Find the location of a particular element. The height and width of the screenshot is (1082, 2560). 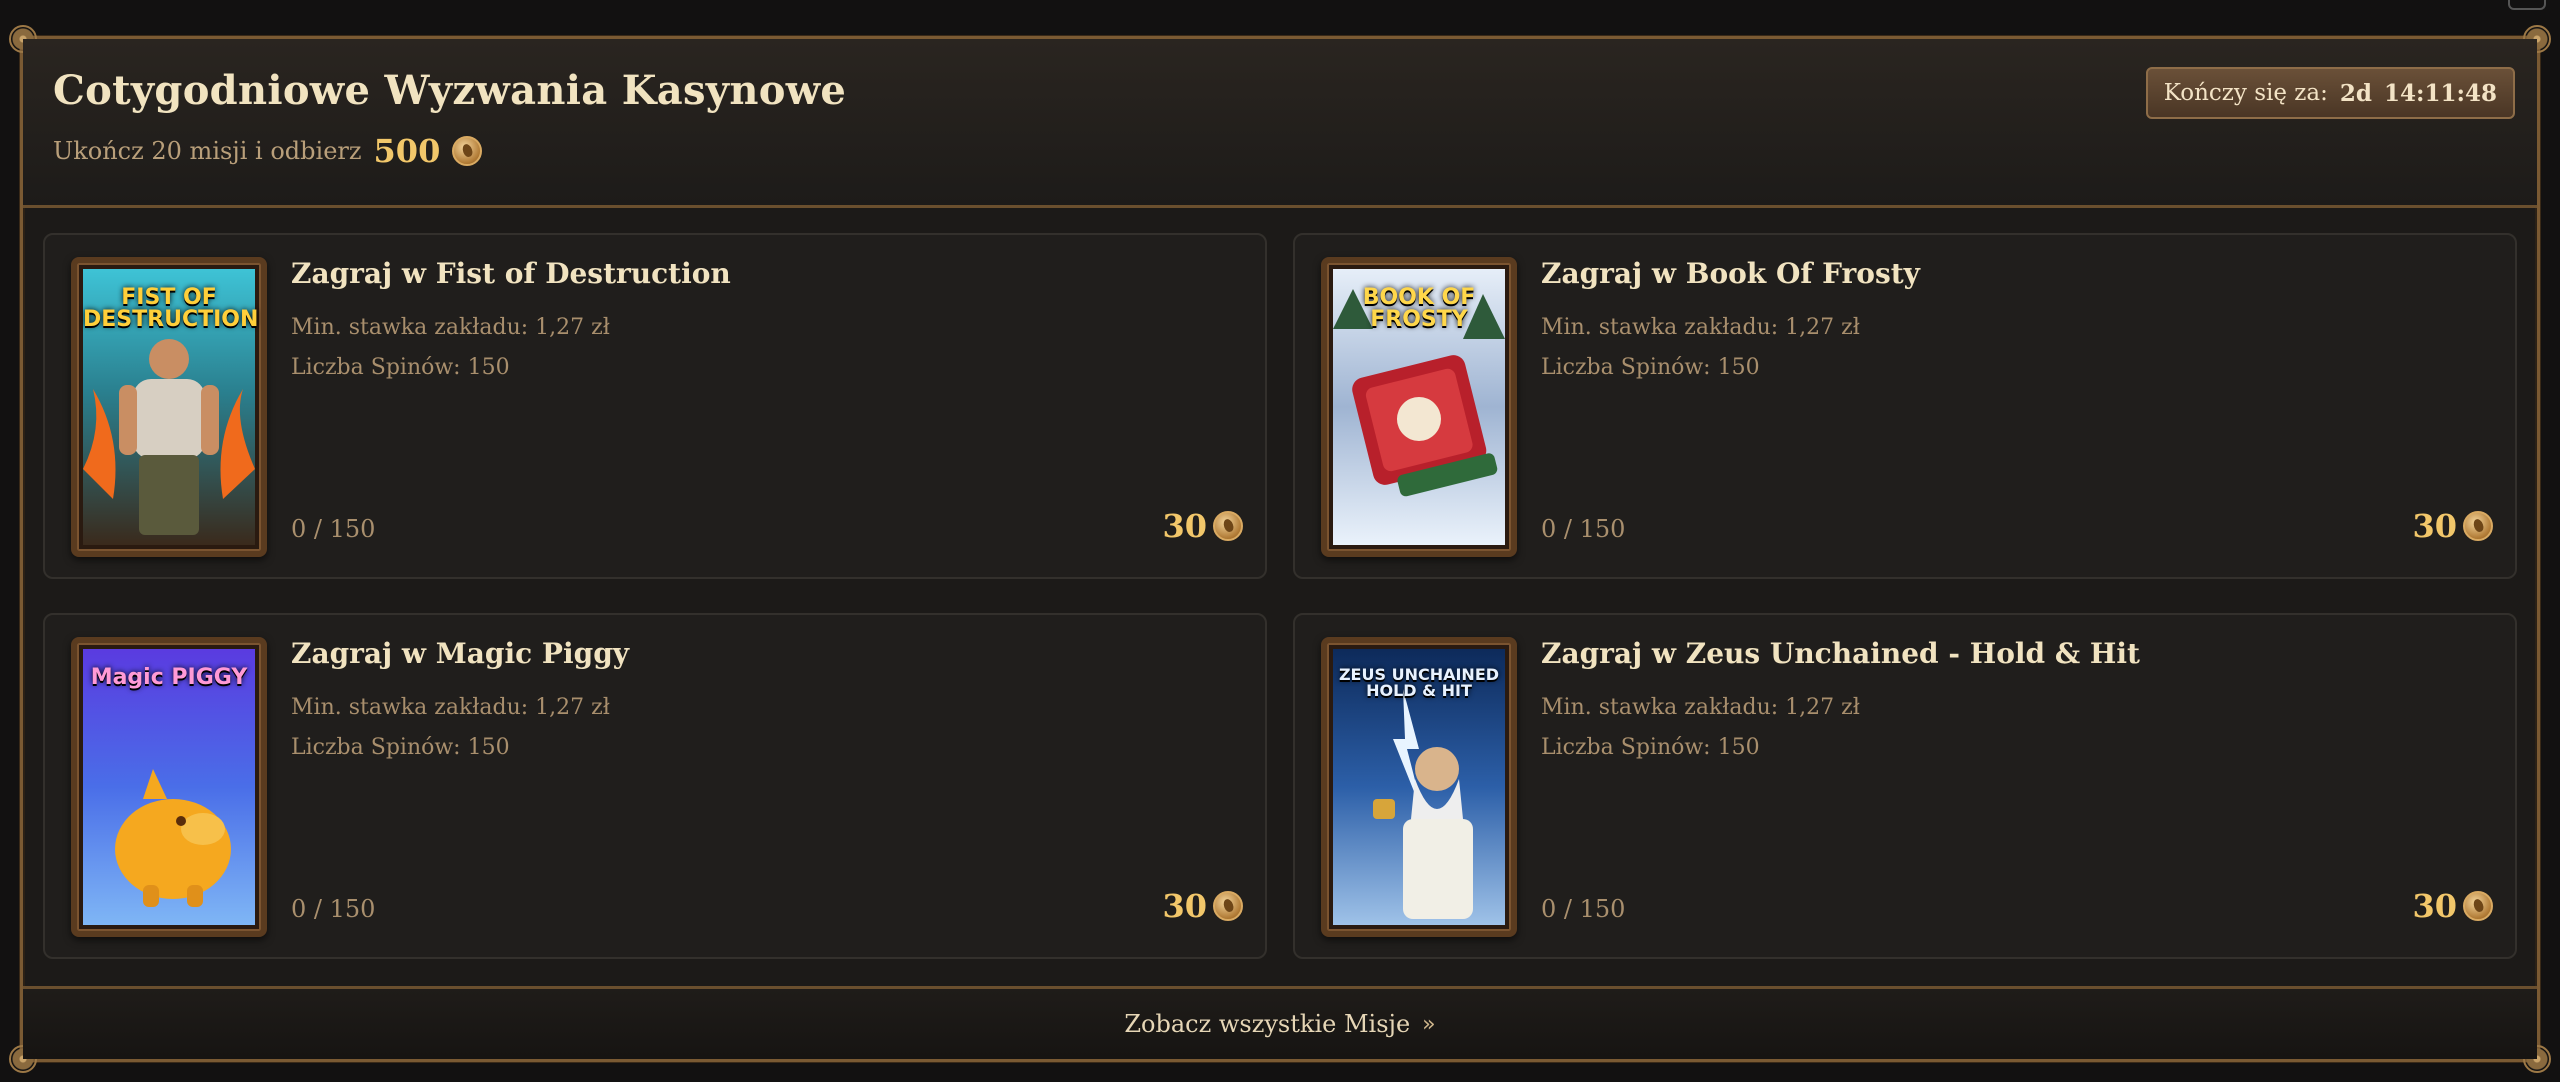

panel-subtitle: Ukończ 20 misji i odbierz 500 is located at coordinates (268, 151).